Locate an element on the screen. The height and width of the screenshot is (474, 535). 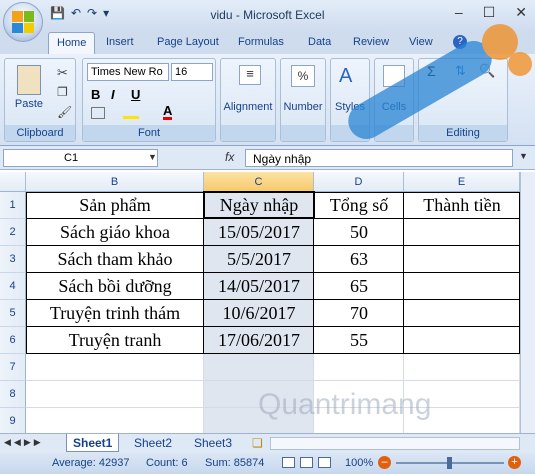
page-layout-view-icon is located at coordinates (306, 462).